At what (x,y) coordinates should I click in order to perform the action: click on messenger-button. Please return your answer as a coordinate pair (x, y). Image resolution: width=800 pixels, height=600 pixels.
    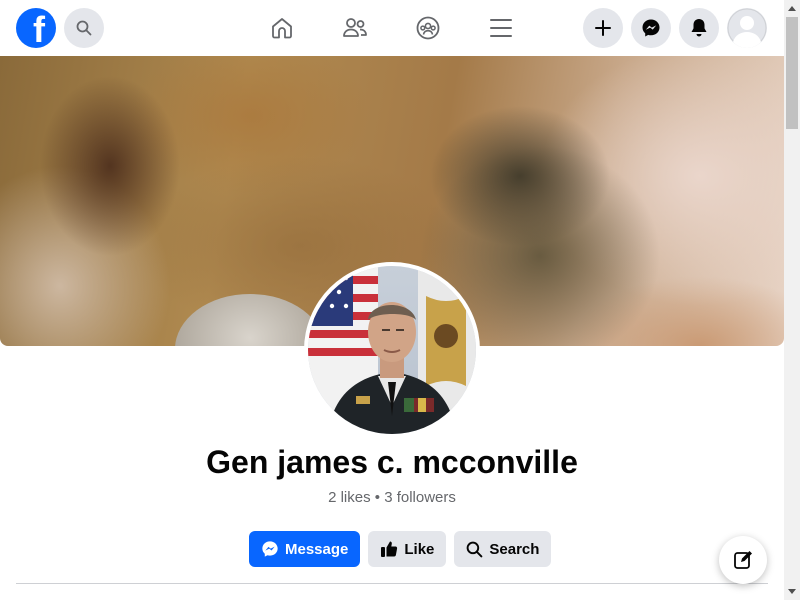
    Looking at the image, I should click on (651, 28).